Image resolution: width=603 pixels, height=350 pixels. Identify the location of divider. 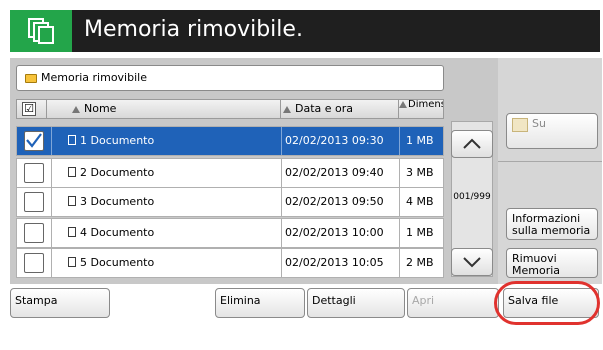
(550, 161).